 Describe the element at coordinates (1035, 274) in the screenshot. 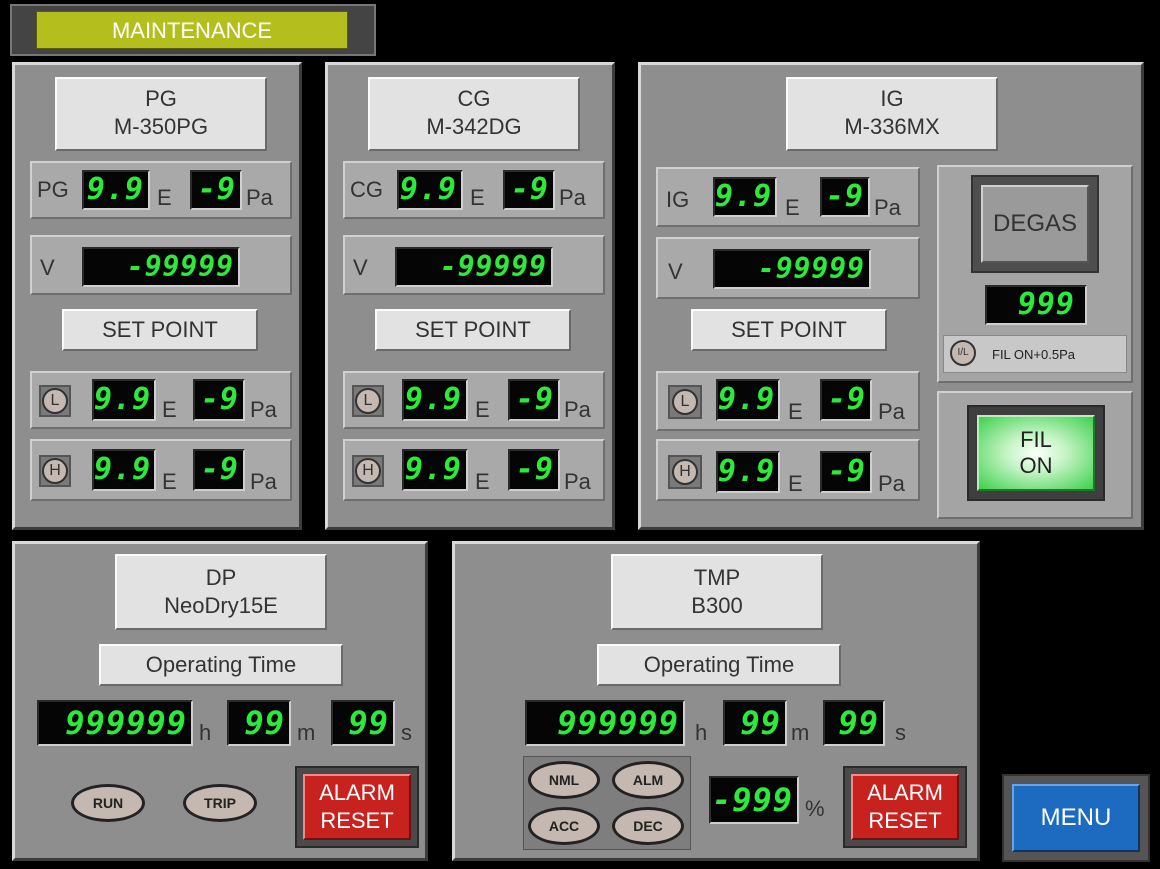

I see `degas-section: DEGAS 999 I/L FIL ON+0.5Pa` at that location.